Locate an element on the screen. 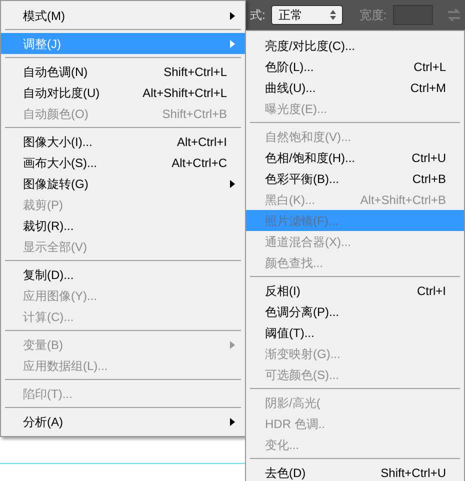  menu-item: 图像大小(I)... Alt+Ctrl+I is located at coordinates (123, 141).